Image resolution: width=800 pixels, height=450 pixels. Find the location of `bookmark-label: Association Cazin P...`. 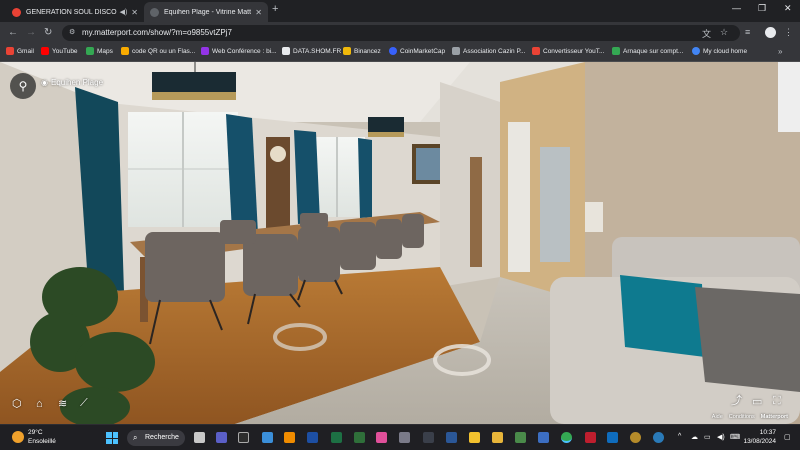

bookmark-label: Association Cazin P... is located at coordinates (494, 51).